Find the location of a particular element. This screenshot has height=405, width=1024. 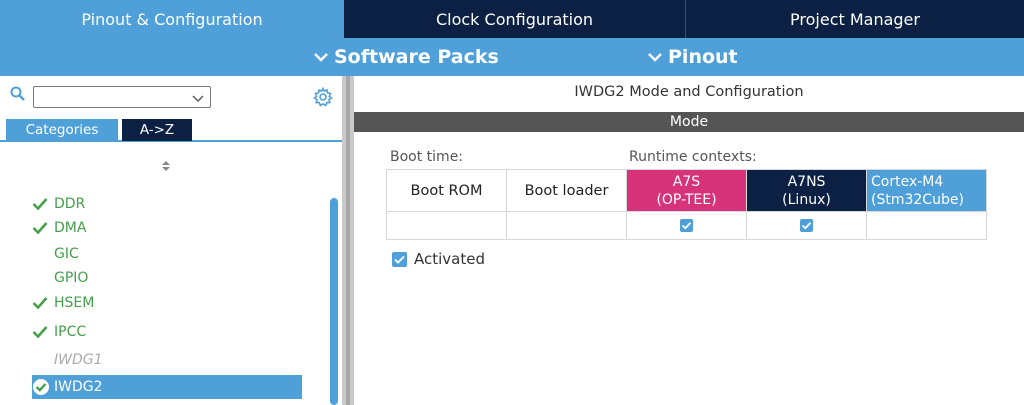

column-header-a7ns: A7NS (Linux) is located at coordinates (806, 190).